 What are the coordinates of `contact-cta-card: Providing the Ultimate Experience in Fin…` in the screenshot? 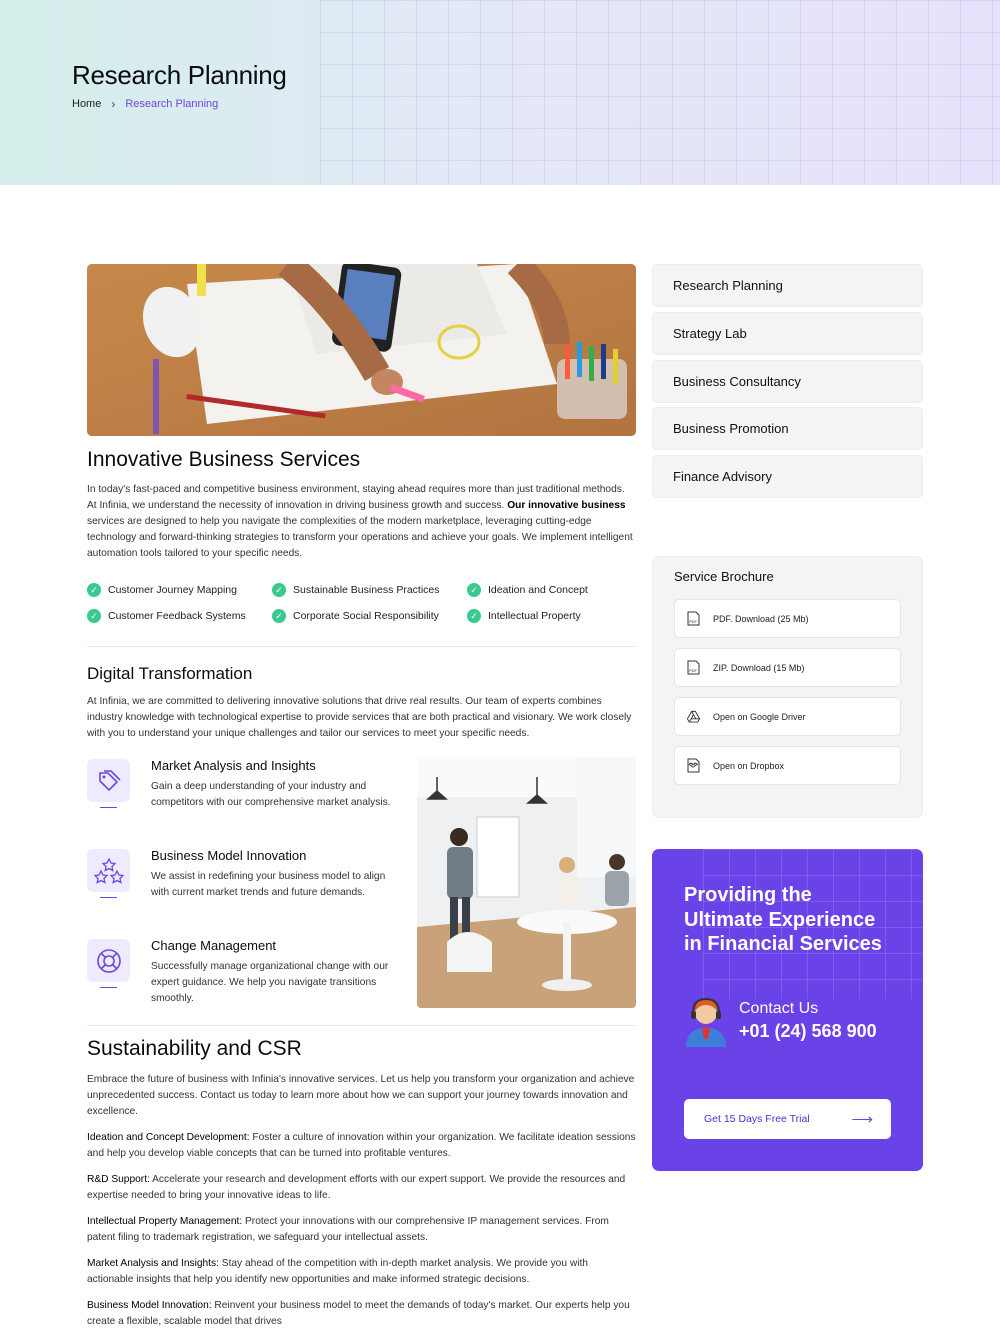 It's located at (787, 1010).